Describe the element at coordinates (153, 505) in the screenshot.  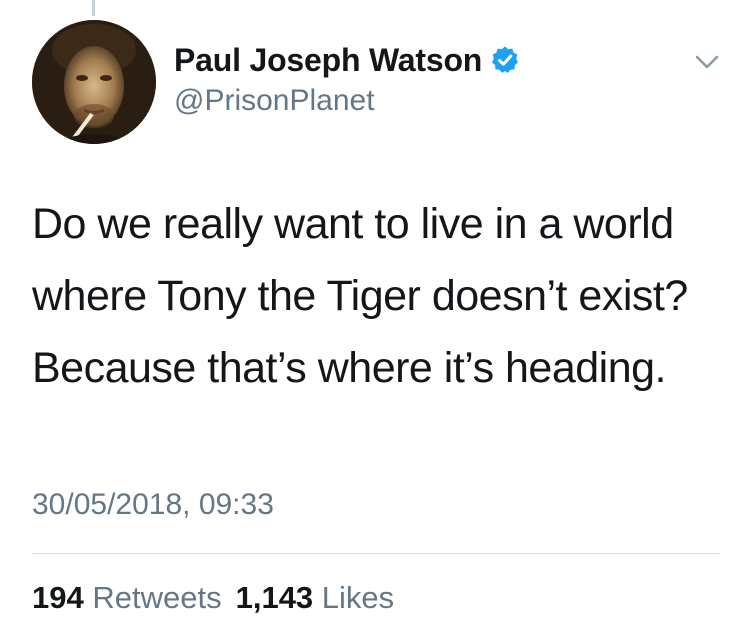
I see `tweet-timestamp: 30/05/2018, 09:33` at that location.